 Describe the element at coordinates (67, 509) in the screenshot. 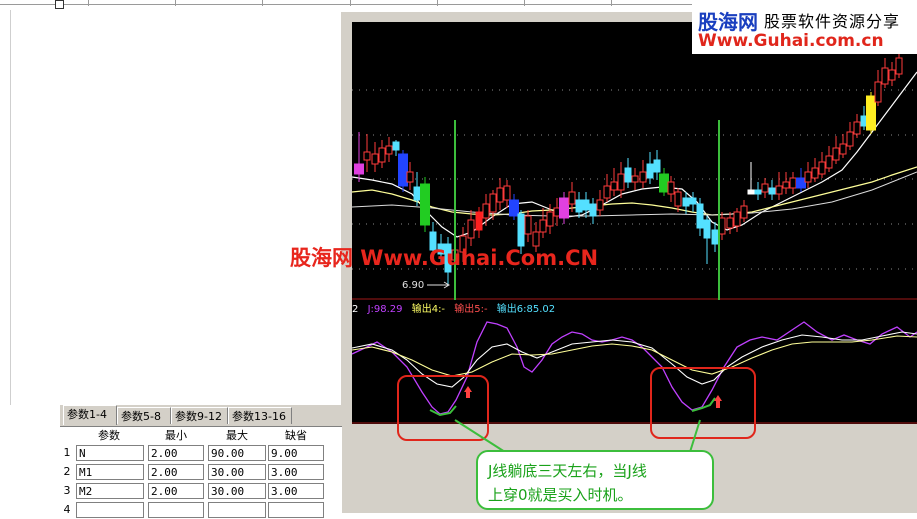

I see `row-number: 4` at that location.